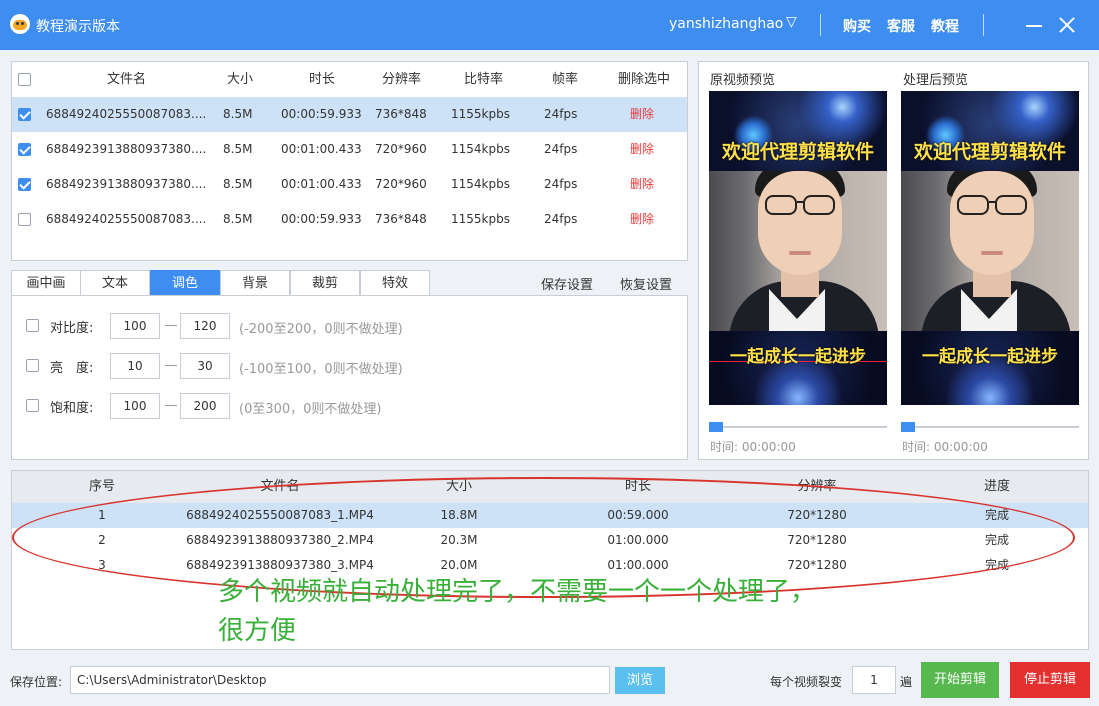 The width and height of the screenshot is (1099, 706). What do you see at coordinates (990, 248) in the screenshot?
I see `processed-video-preview: 欢迎代理剪辑软件 一起成长一起进步` at bounding box center [990, 248].